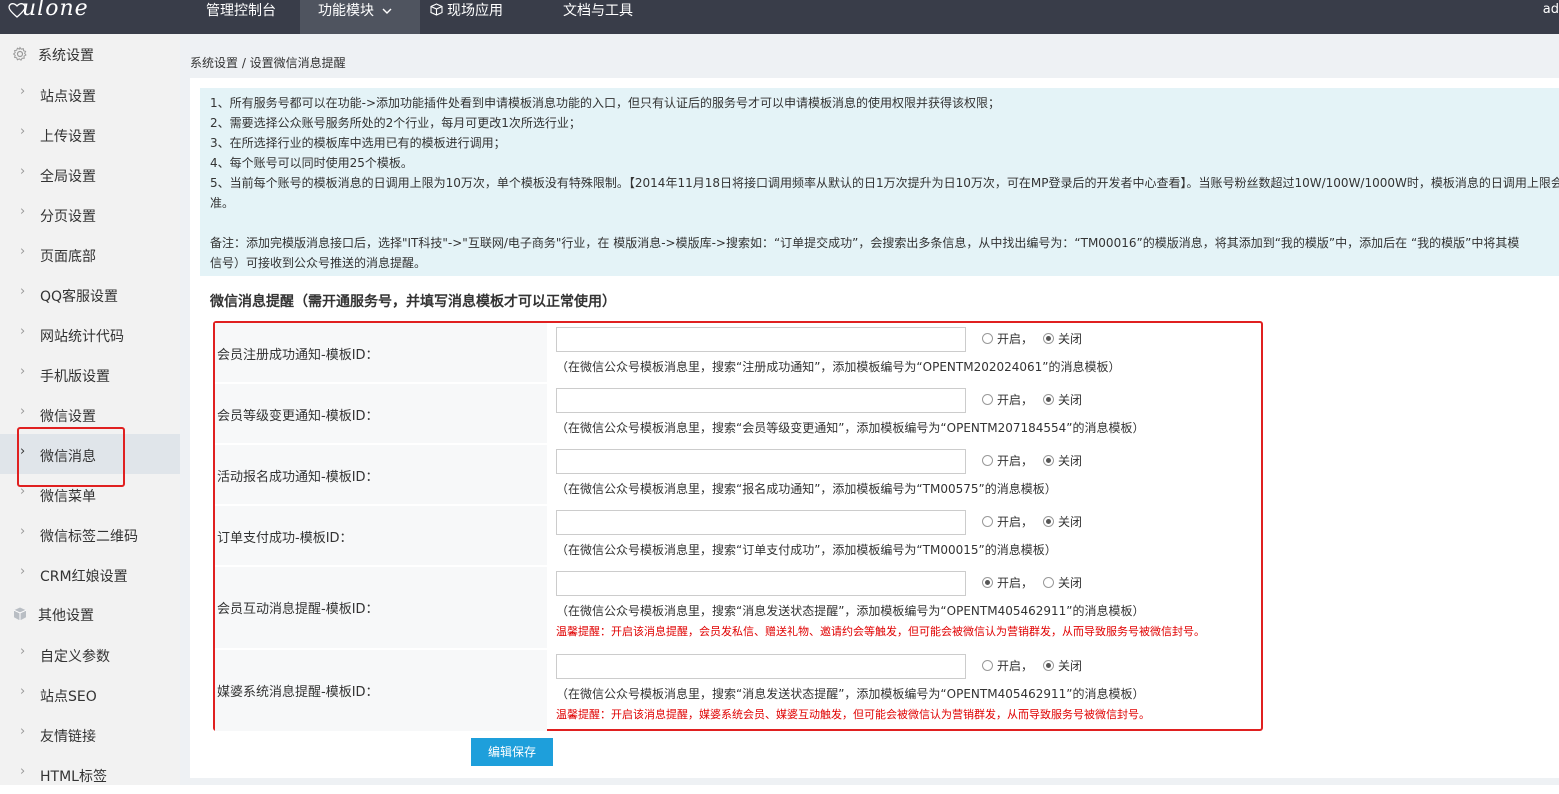 The height and width of the screenshot is (794, 1559). Describe the element at coordinates (779, 17) in the screenshot. I see `top-navbar: ulone 管理控制台 功能模块 现场应用 文档与工具 ad` at that location.